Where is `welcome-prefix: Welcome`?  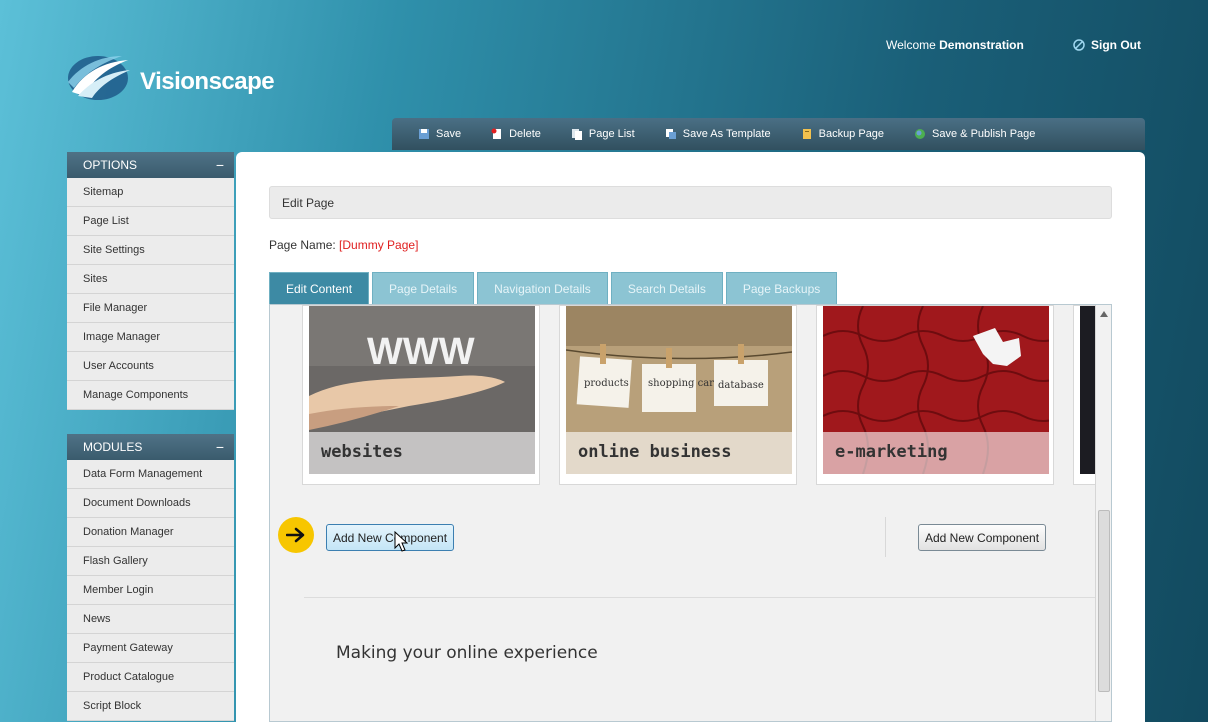 welcome-prefix: Welcome is located at coordinates (911, 45).